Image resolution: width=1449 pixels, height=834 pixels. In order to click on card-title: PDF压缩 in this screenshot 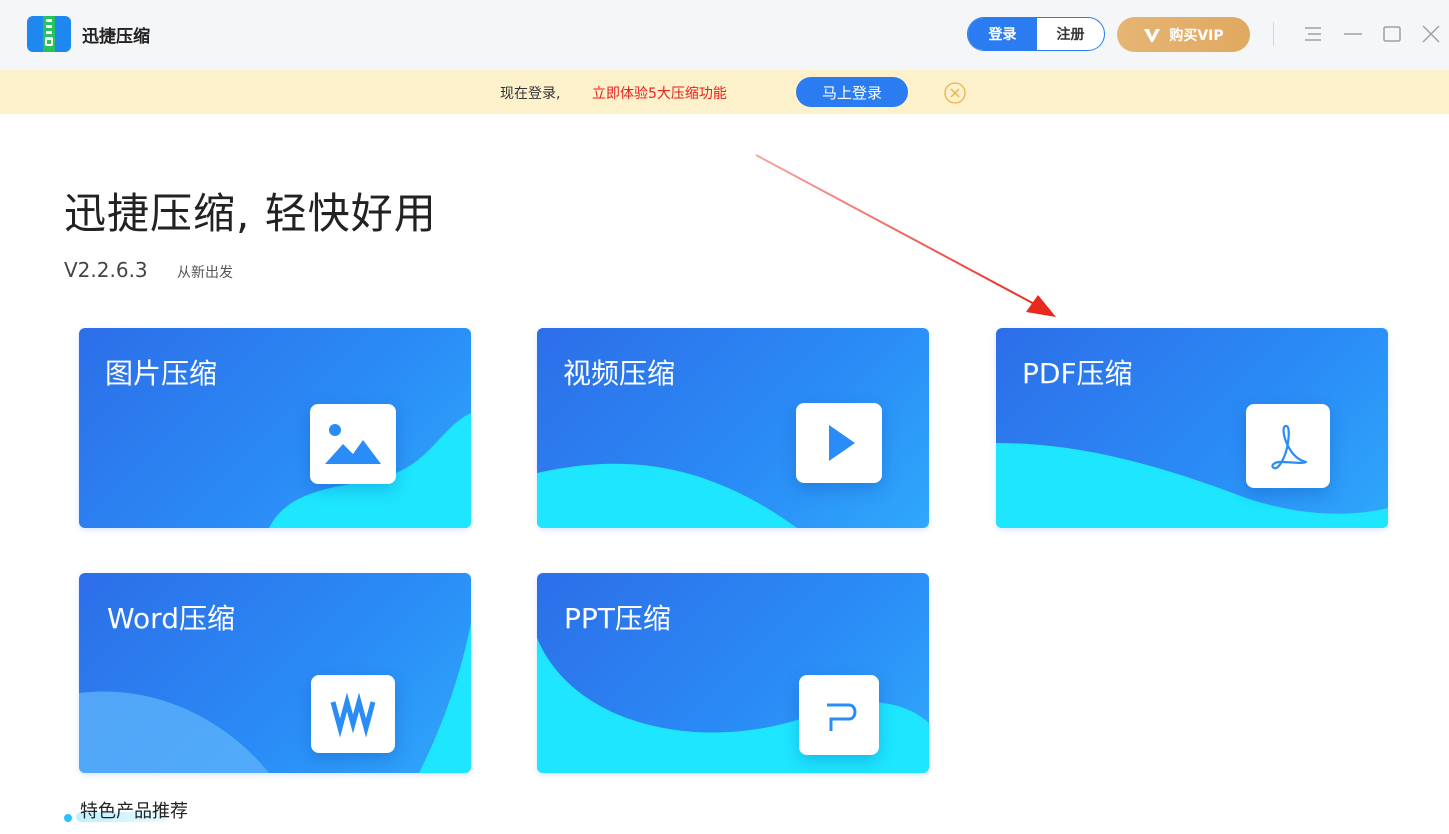, I will do `click(1077, 373)`.